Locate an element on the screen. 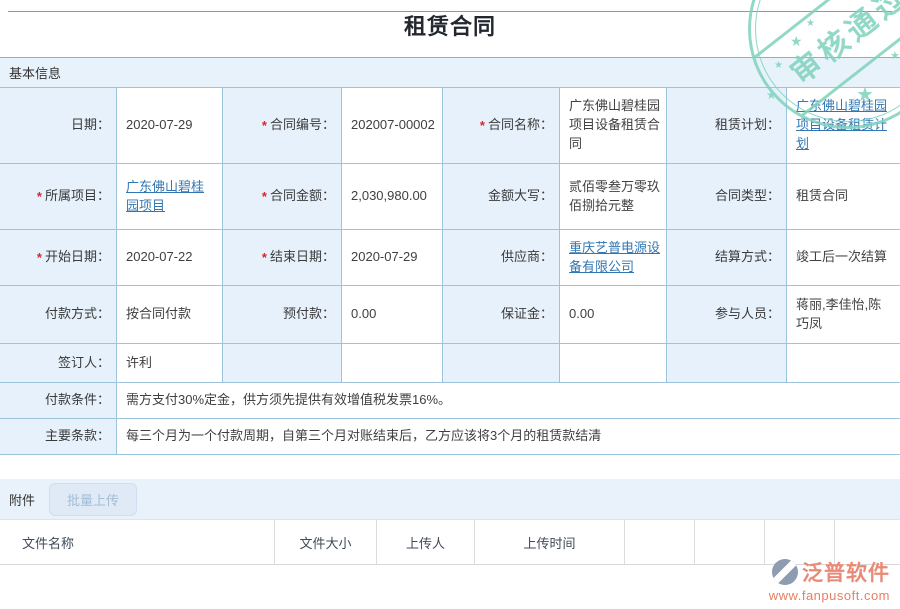  project-link: 广东佛山碧桂园项目 is located at coordinates (171, 197).